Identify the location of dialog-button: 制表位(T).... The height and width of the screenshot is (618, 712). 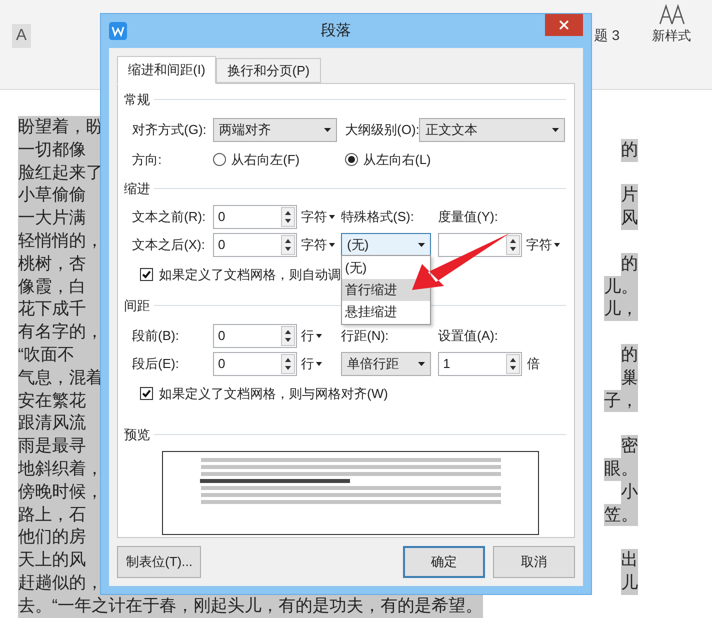
(159, 562).